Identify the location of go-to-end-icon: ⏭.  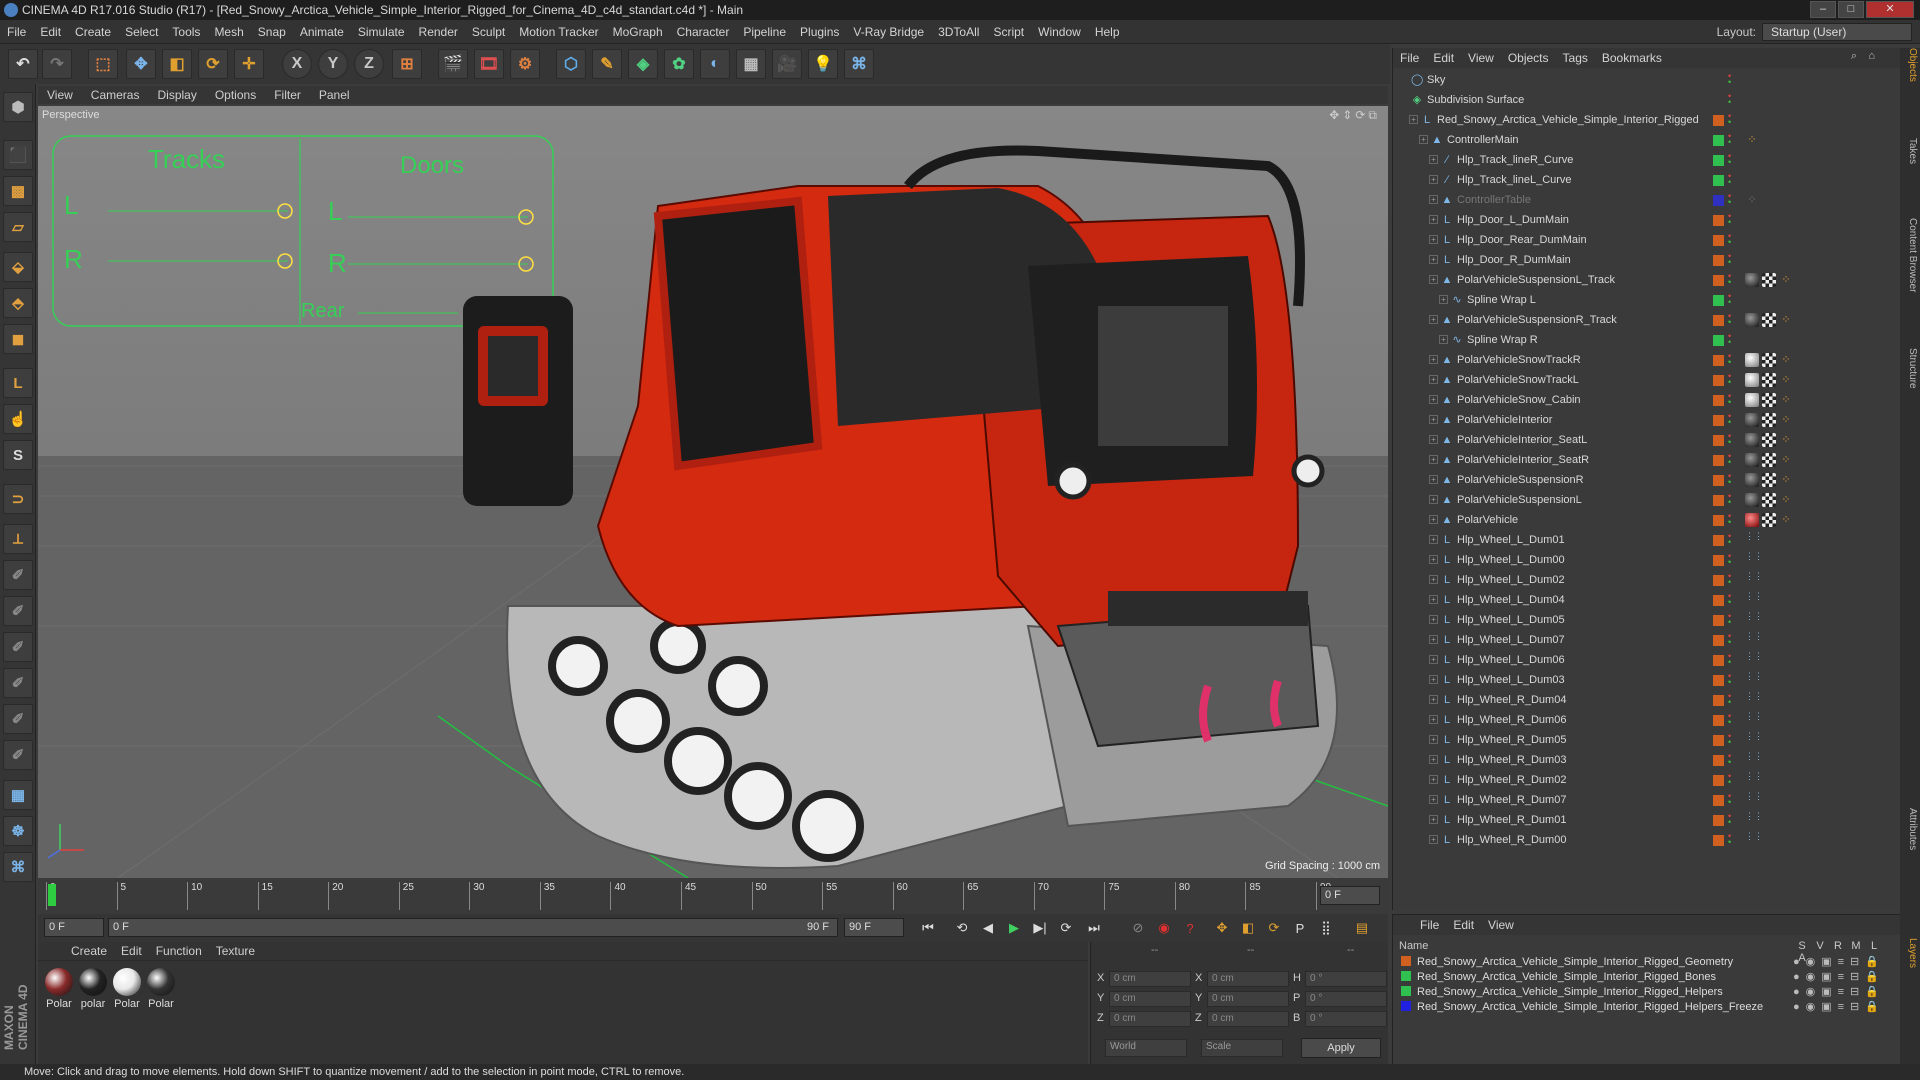
(1094, 928).